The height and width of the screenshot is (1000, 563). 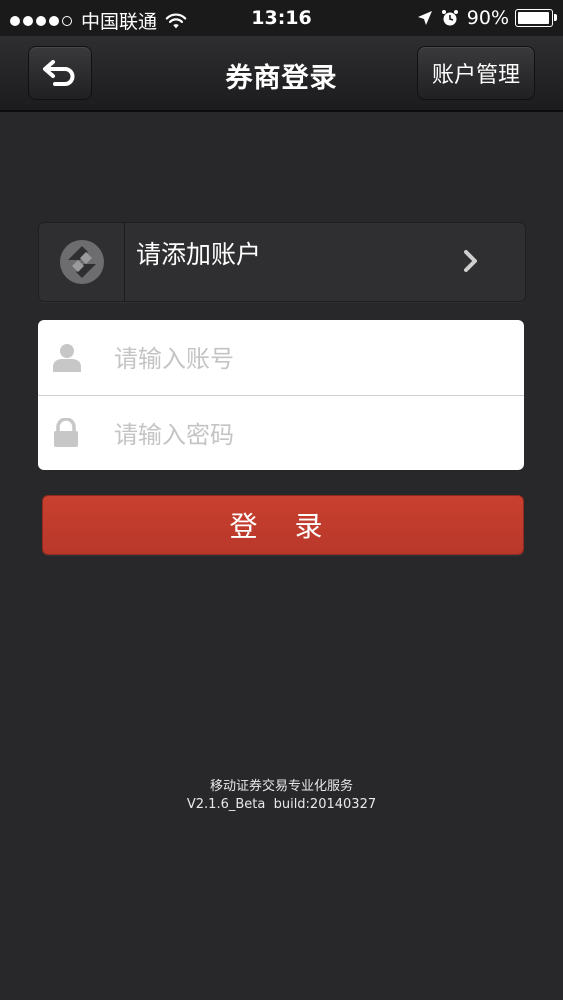 I want to click on broker-logo-cell, so click(x=82, y=262).